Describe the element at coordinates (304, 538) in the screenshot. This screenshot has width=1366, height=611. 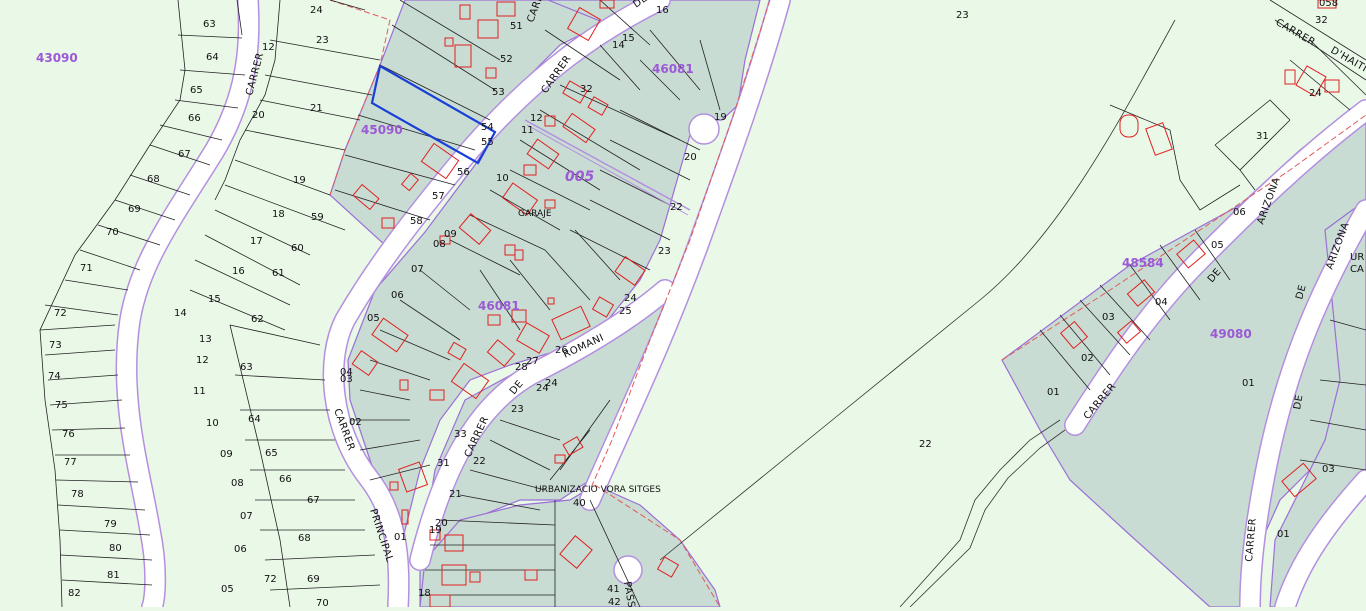
I see `parcel-number: 68` at that location.